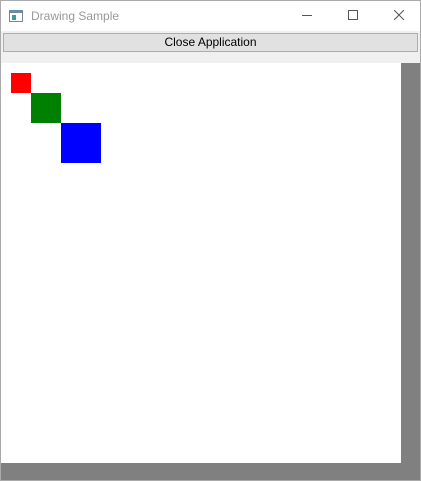  I want to click on maximize-icon, so click(353, 16).